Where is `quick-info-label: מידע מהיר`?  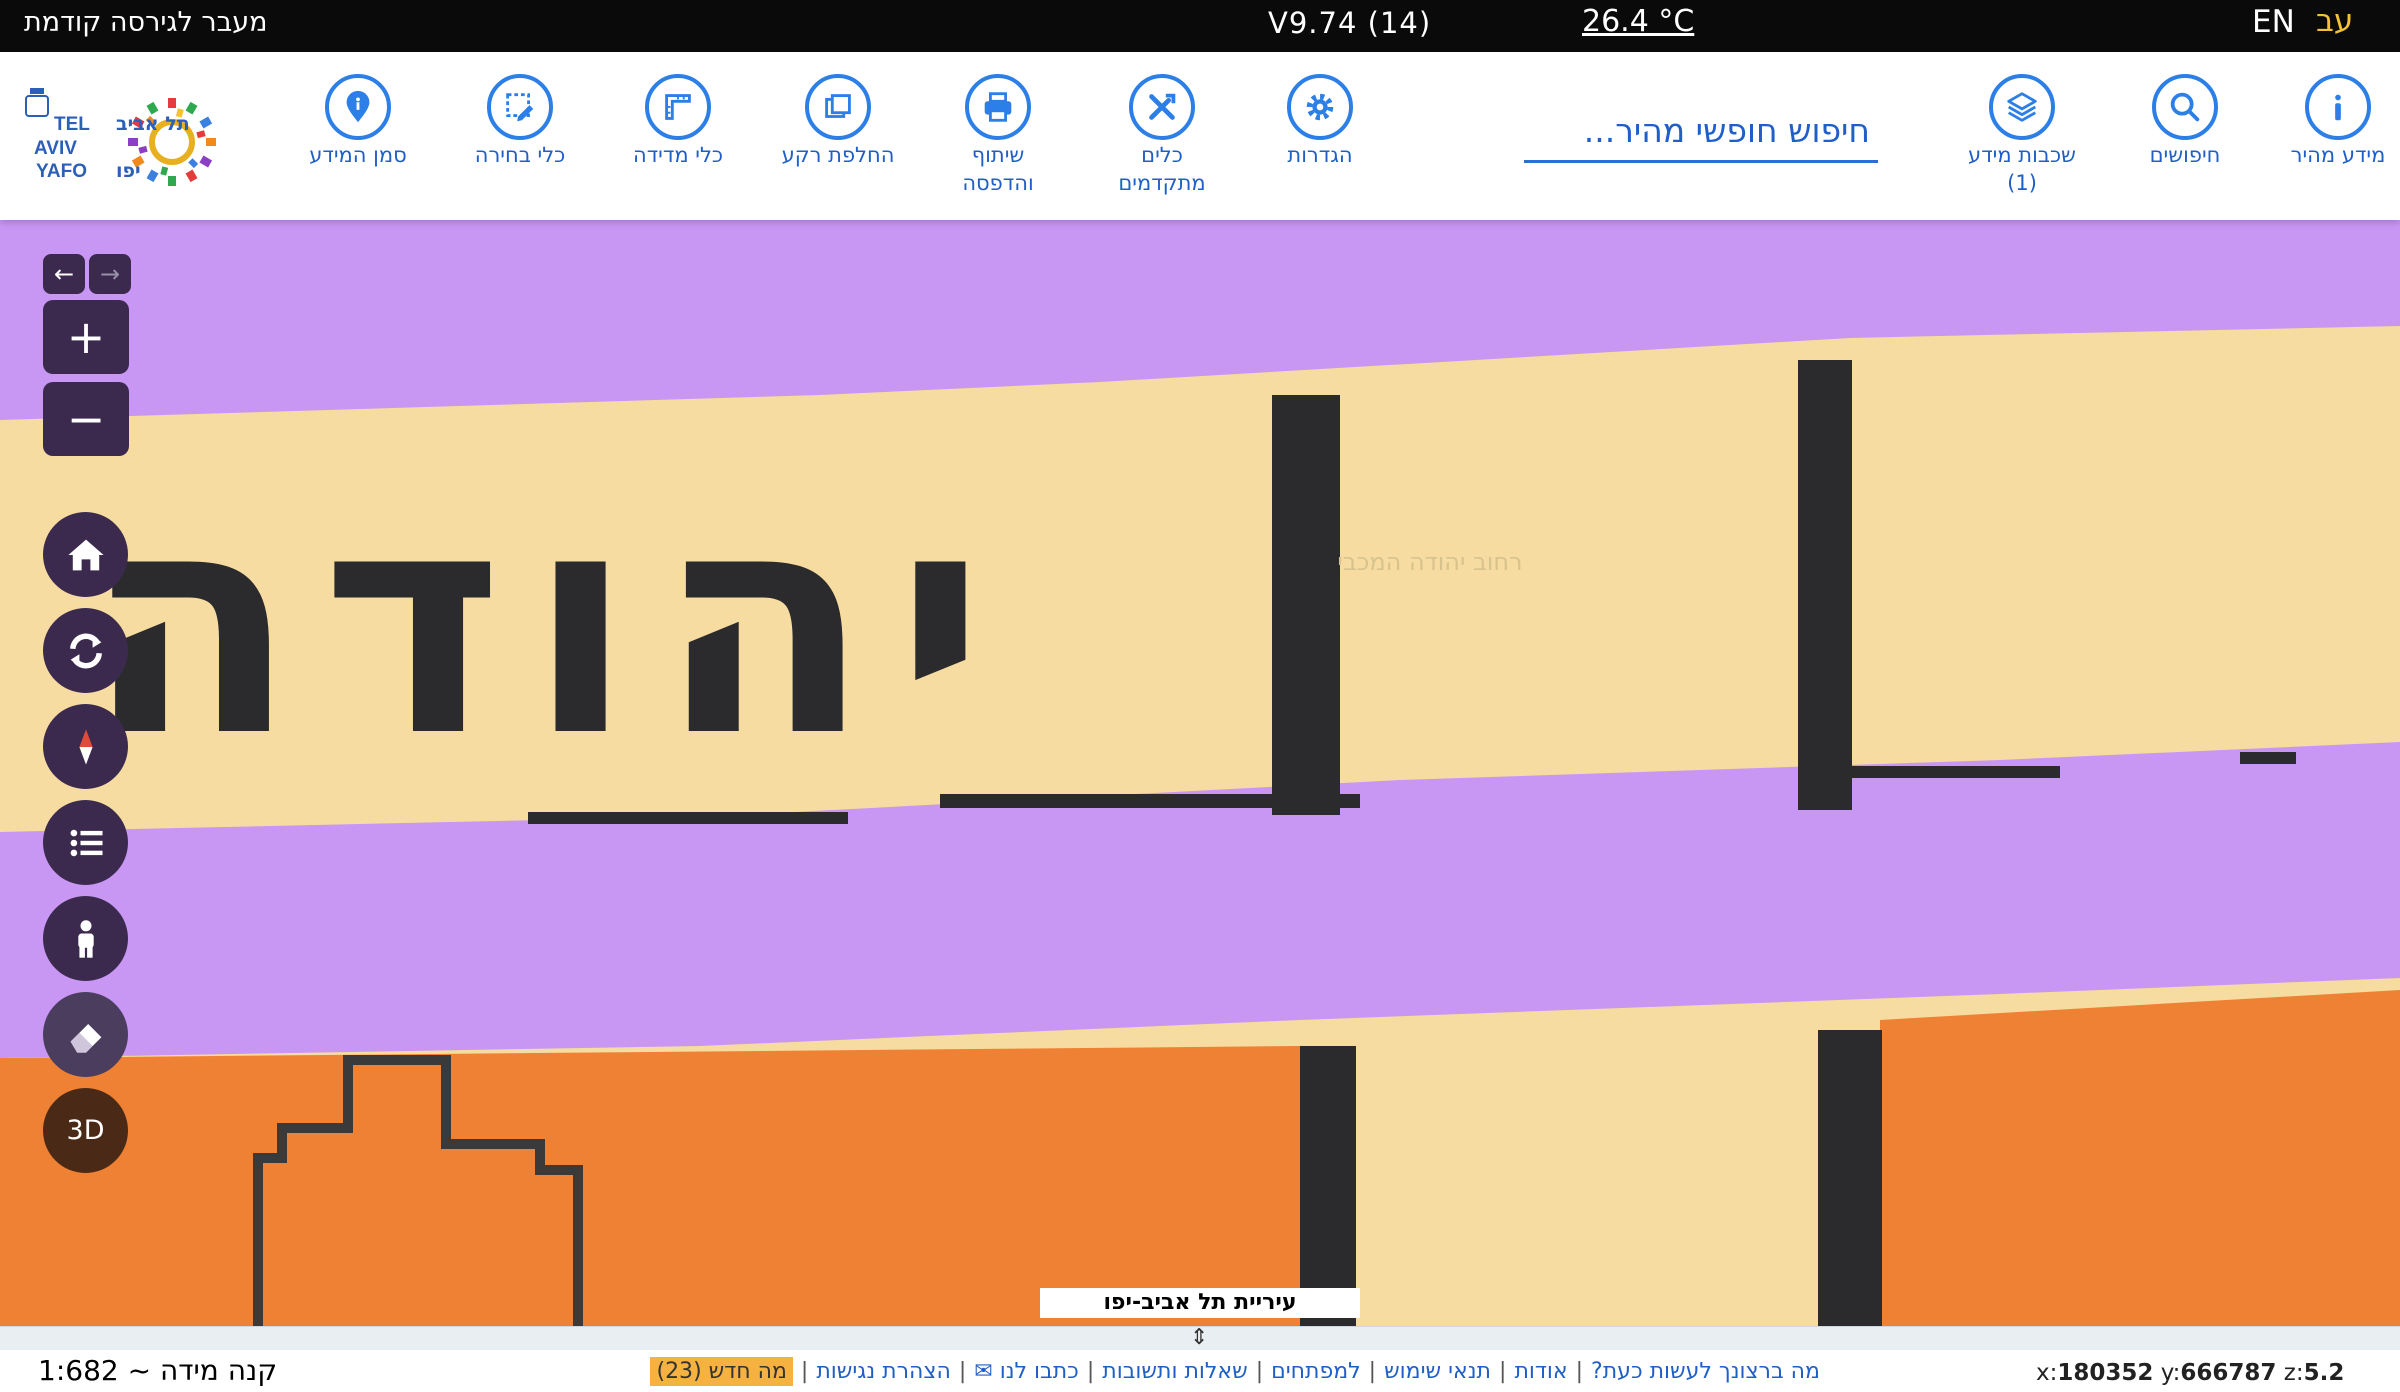 quick-info-label: מידע מהיר is located at coordinates (2338, 155).